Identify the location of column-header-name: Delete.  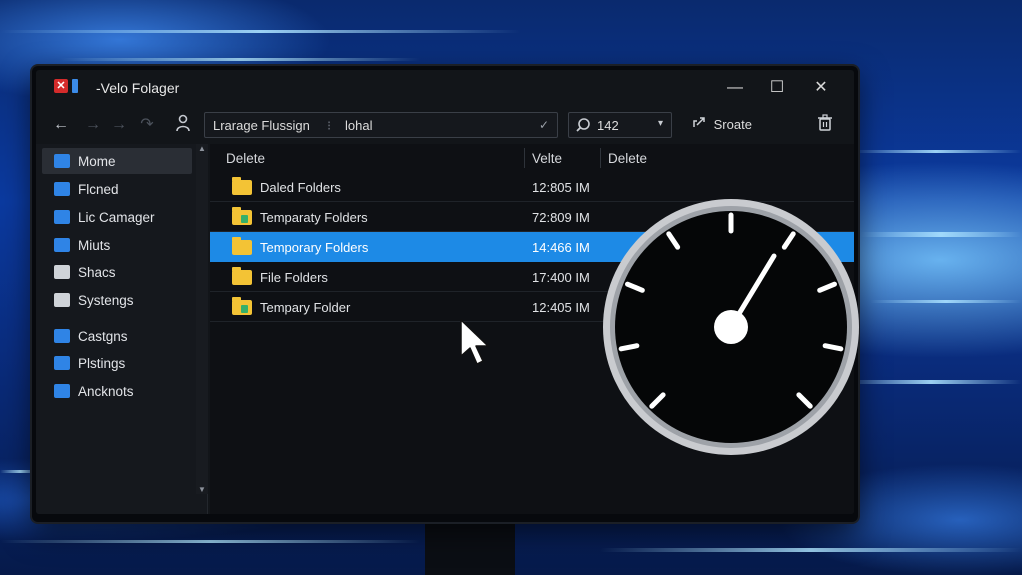
(245, 158).